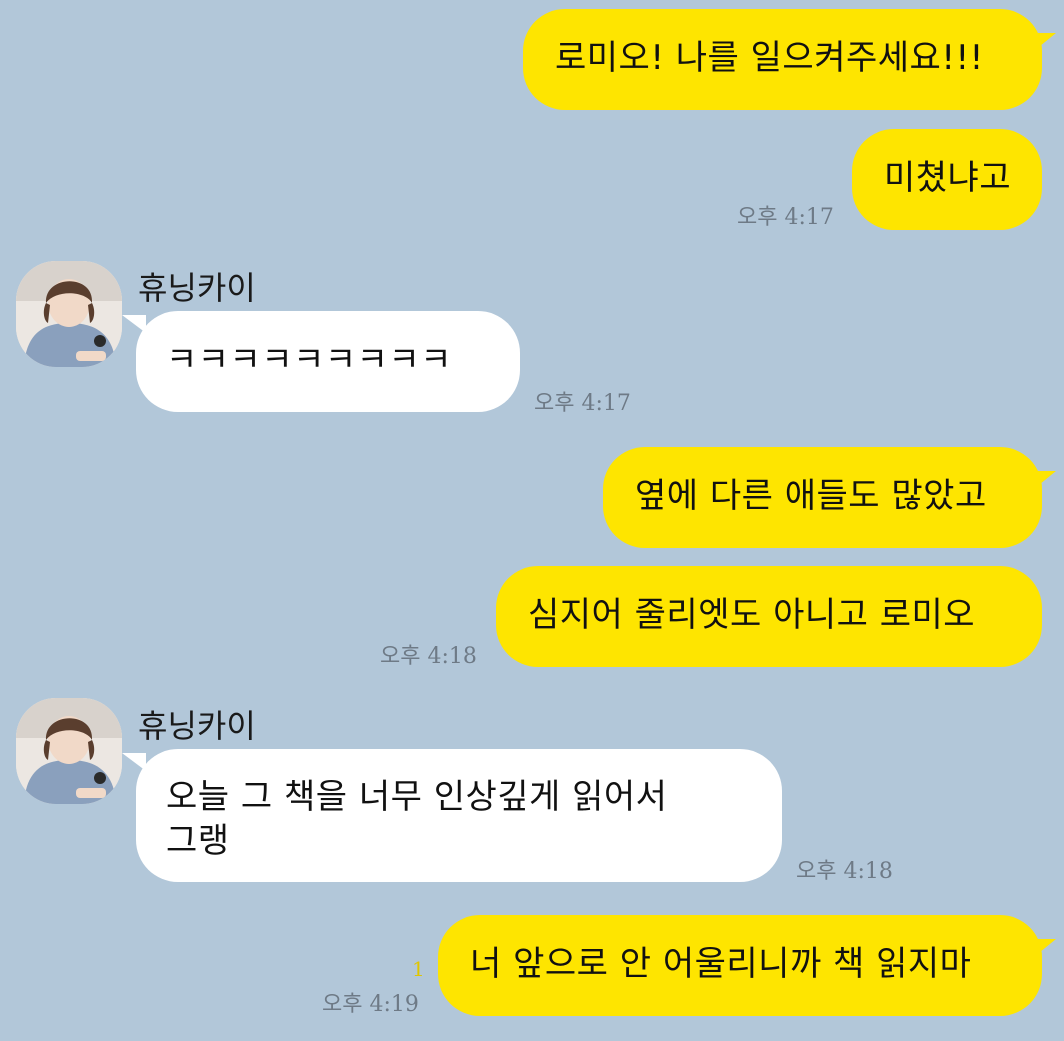  I want to click on chat-bubble-sent: 미쳤냐고, so click(947, 179).